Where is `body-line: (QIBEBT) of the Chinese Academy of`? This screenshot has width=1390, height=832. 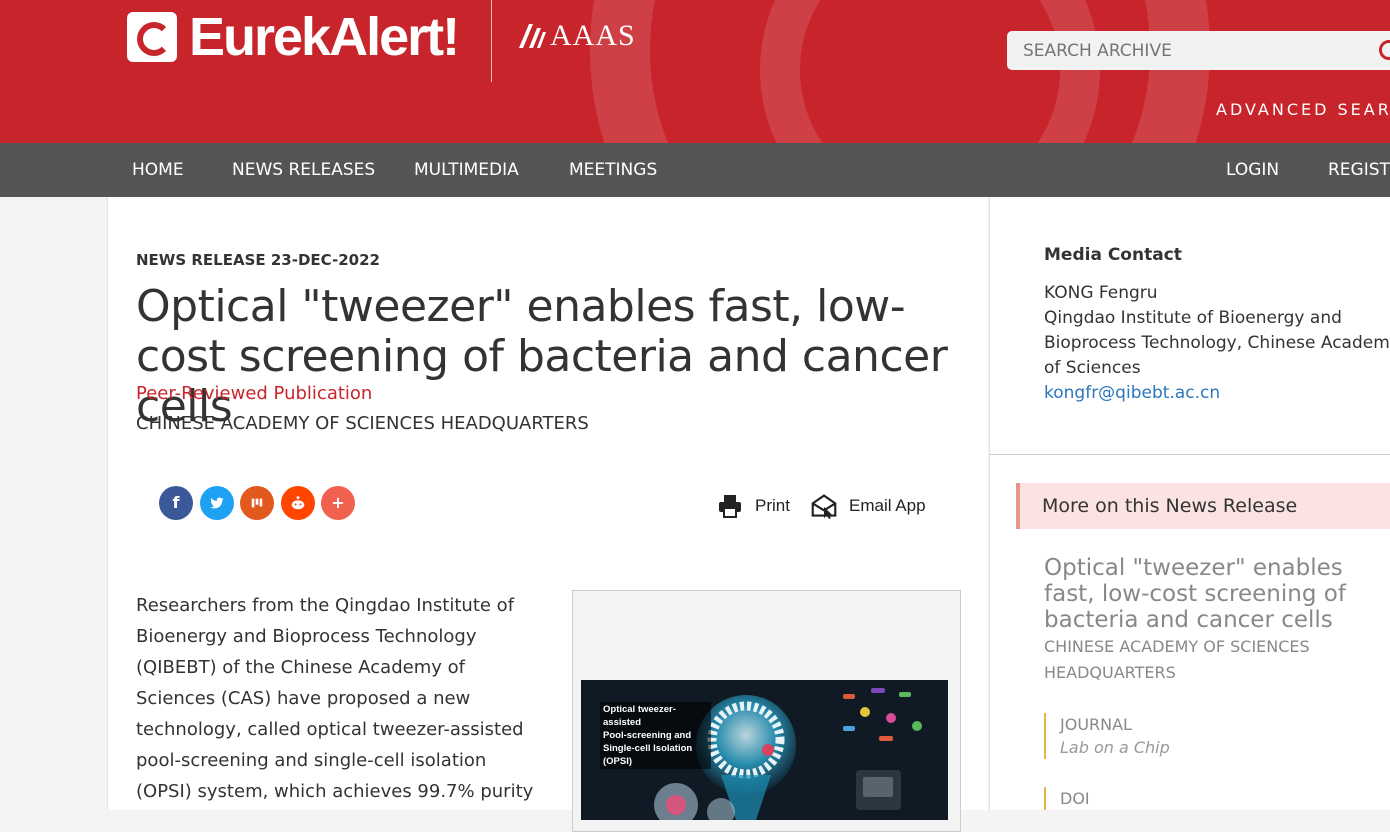
body-line: (QIBEBT) of the Chinese Academy of is located at coordinates (300, 667).